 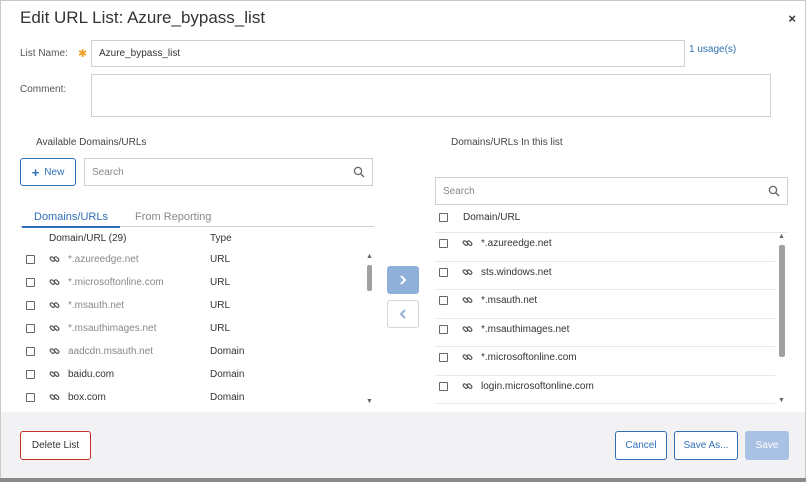 I want to click on selected-search, so click(x=611, y=191).